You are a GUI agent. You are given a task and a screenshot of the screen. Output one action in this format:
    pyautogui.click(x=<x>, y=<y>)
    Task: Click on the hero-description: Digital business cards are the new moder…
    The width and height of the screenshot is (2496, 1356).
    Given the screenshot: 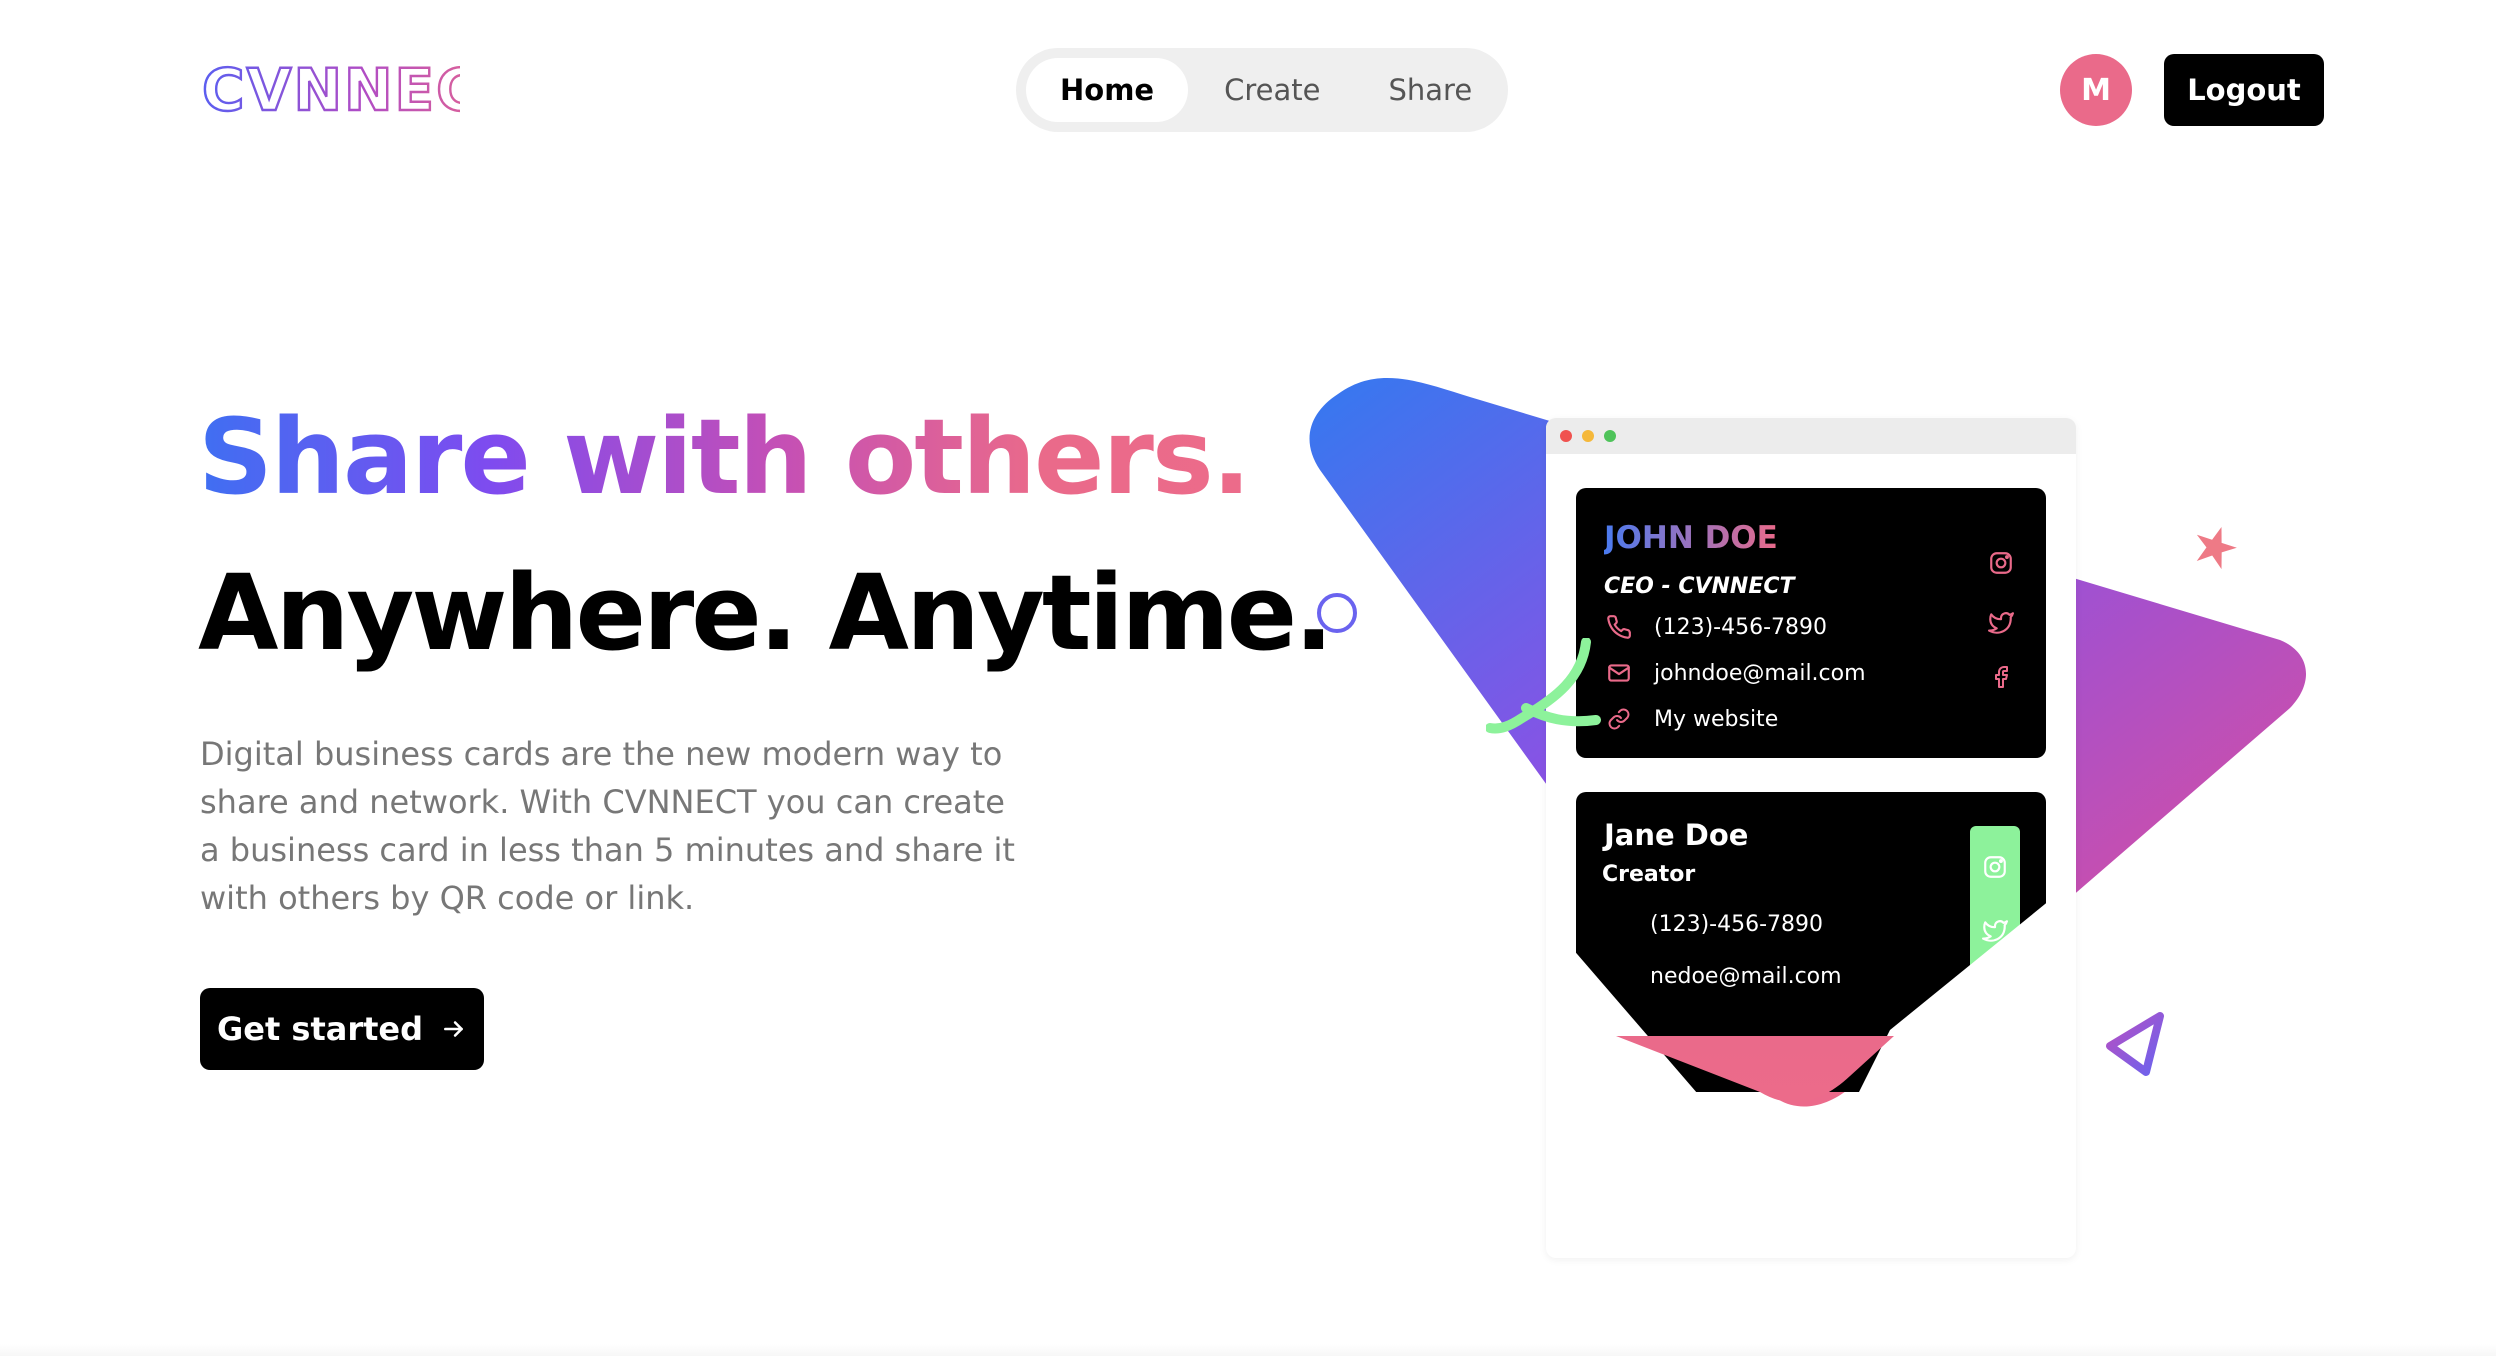 What is the action you would take?
    pyautogui.click(x=607, y=826)
    